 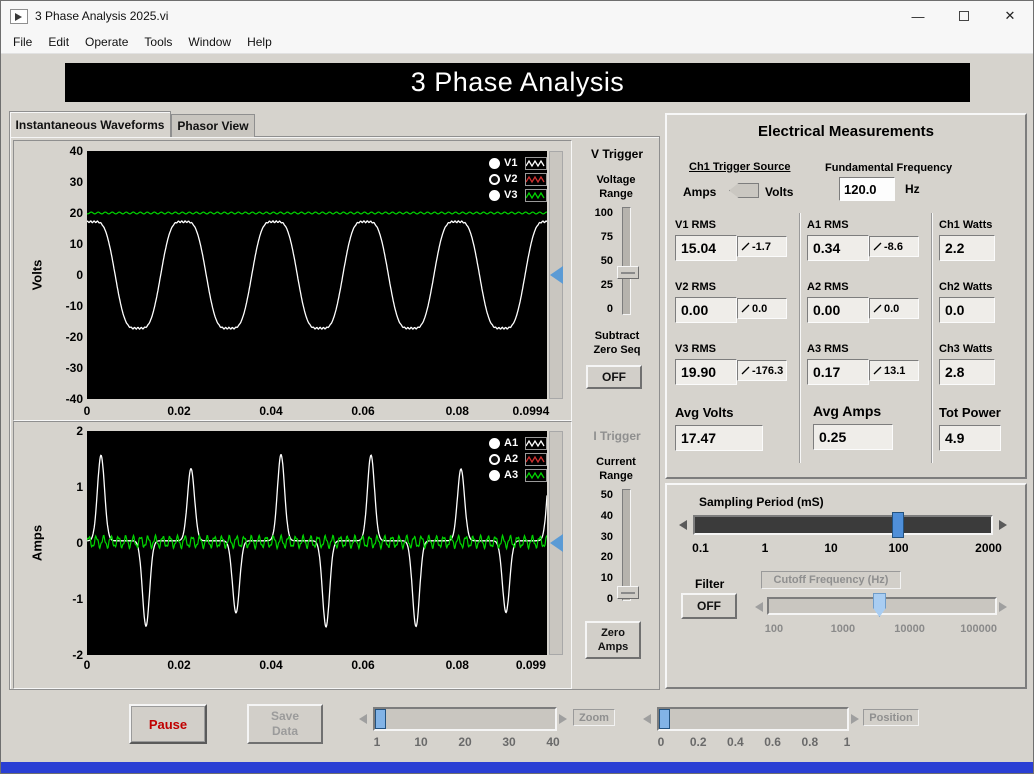 I want to click on position-scale: 0 0.2 0.4 0.6 0.8 1, so click(x=754, y=742).